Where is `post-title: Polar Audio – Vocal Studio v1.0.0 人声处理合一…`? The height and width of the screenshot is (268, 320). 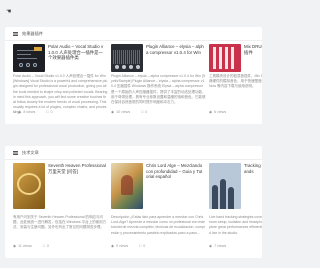
post-title: Polar Audio – Vocal Studio v1.0.0 人声处理合一… is located at coordinates (77, 52).